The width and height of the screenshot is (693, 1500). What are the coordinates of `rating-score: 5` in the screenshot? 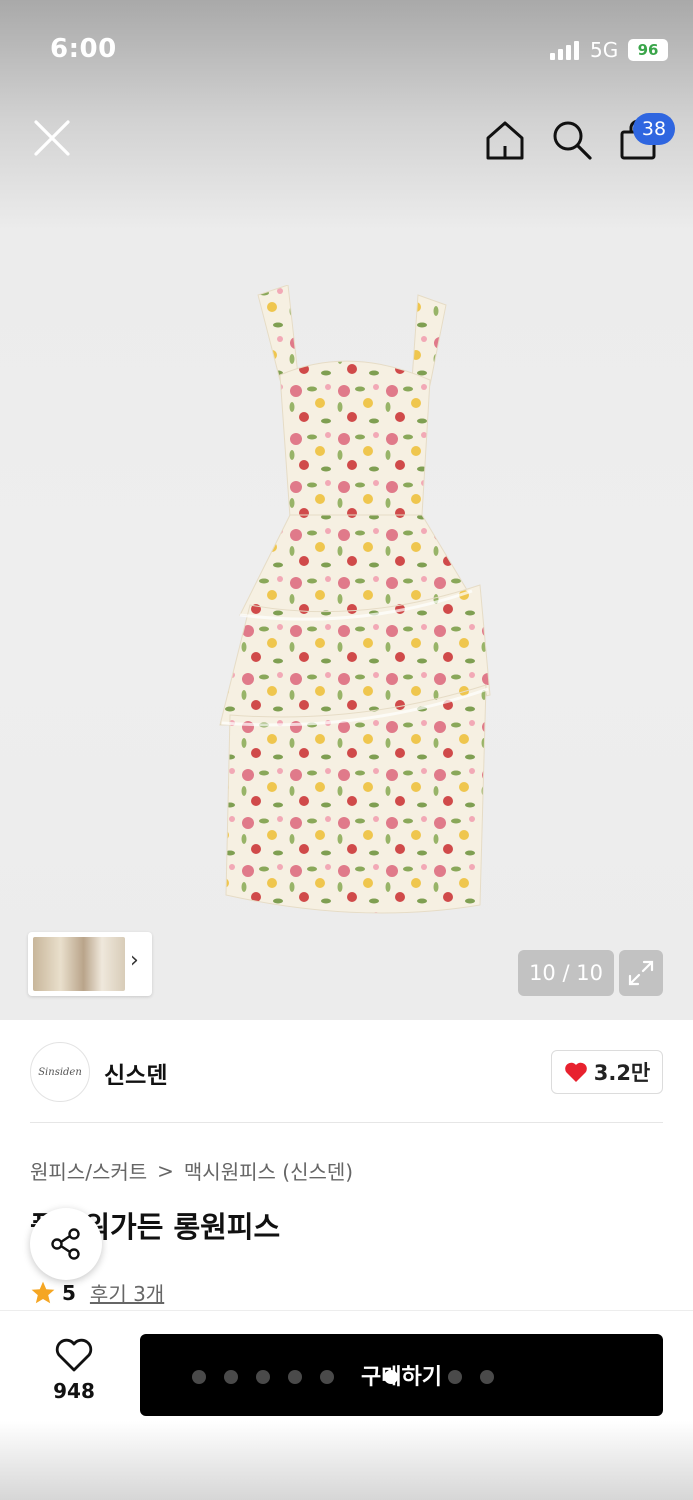 It's located at (69, 1292).